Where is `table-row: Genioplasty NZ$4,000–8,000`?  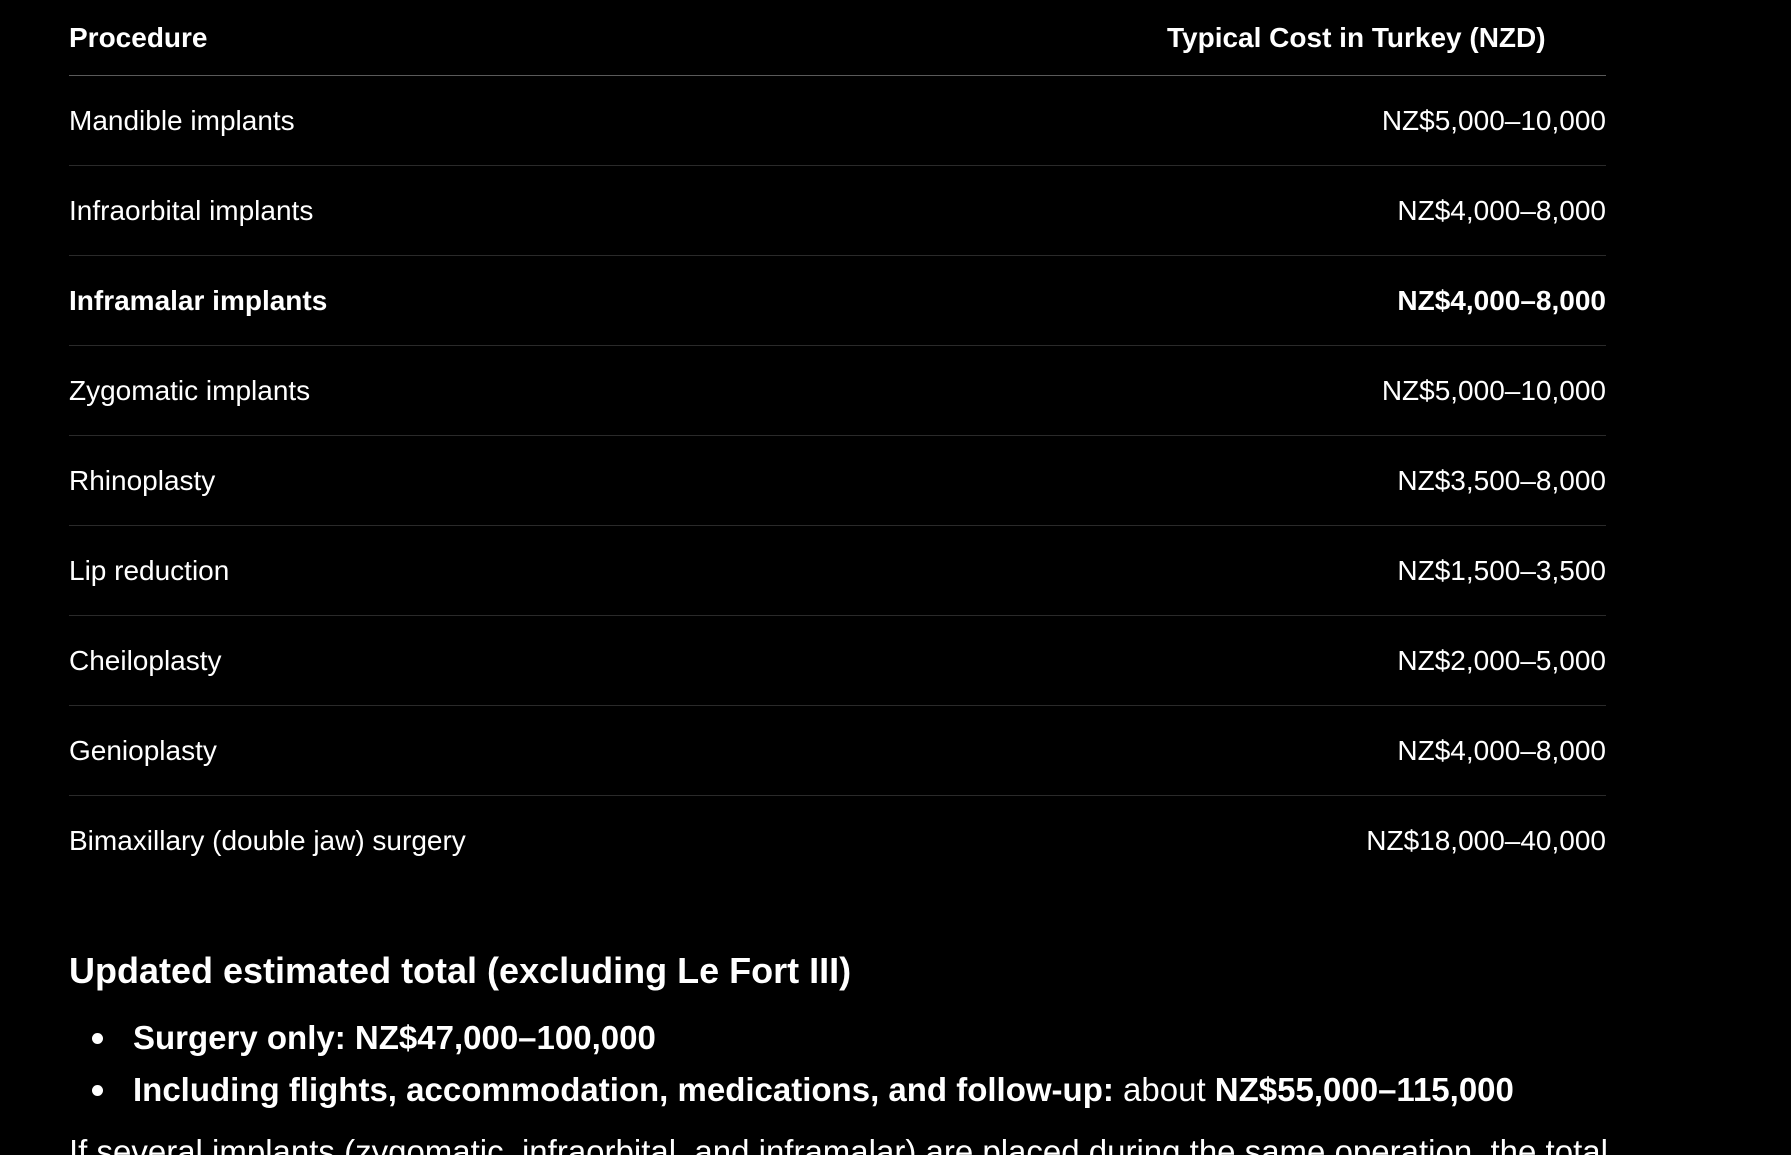 table-row: Genioplasty NZ$4,000–8,000 is located at coordinates (837, 750).